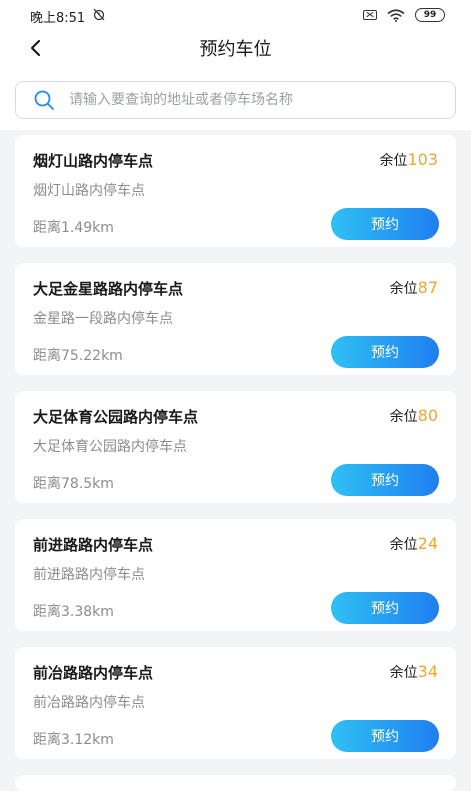 This screenshot has width=471, height=791. What do you see at coordinates (235, 15) in the screenshot?
I see `status-bar: 晚上8:51 99` at bounding box center [235, 15].